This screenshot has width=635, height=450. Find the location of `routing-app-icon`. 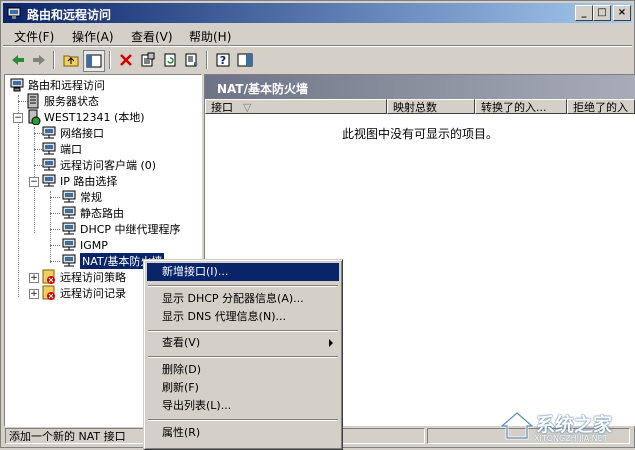

routing-app-icon is located at coordinates (14, 13).